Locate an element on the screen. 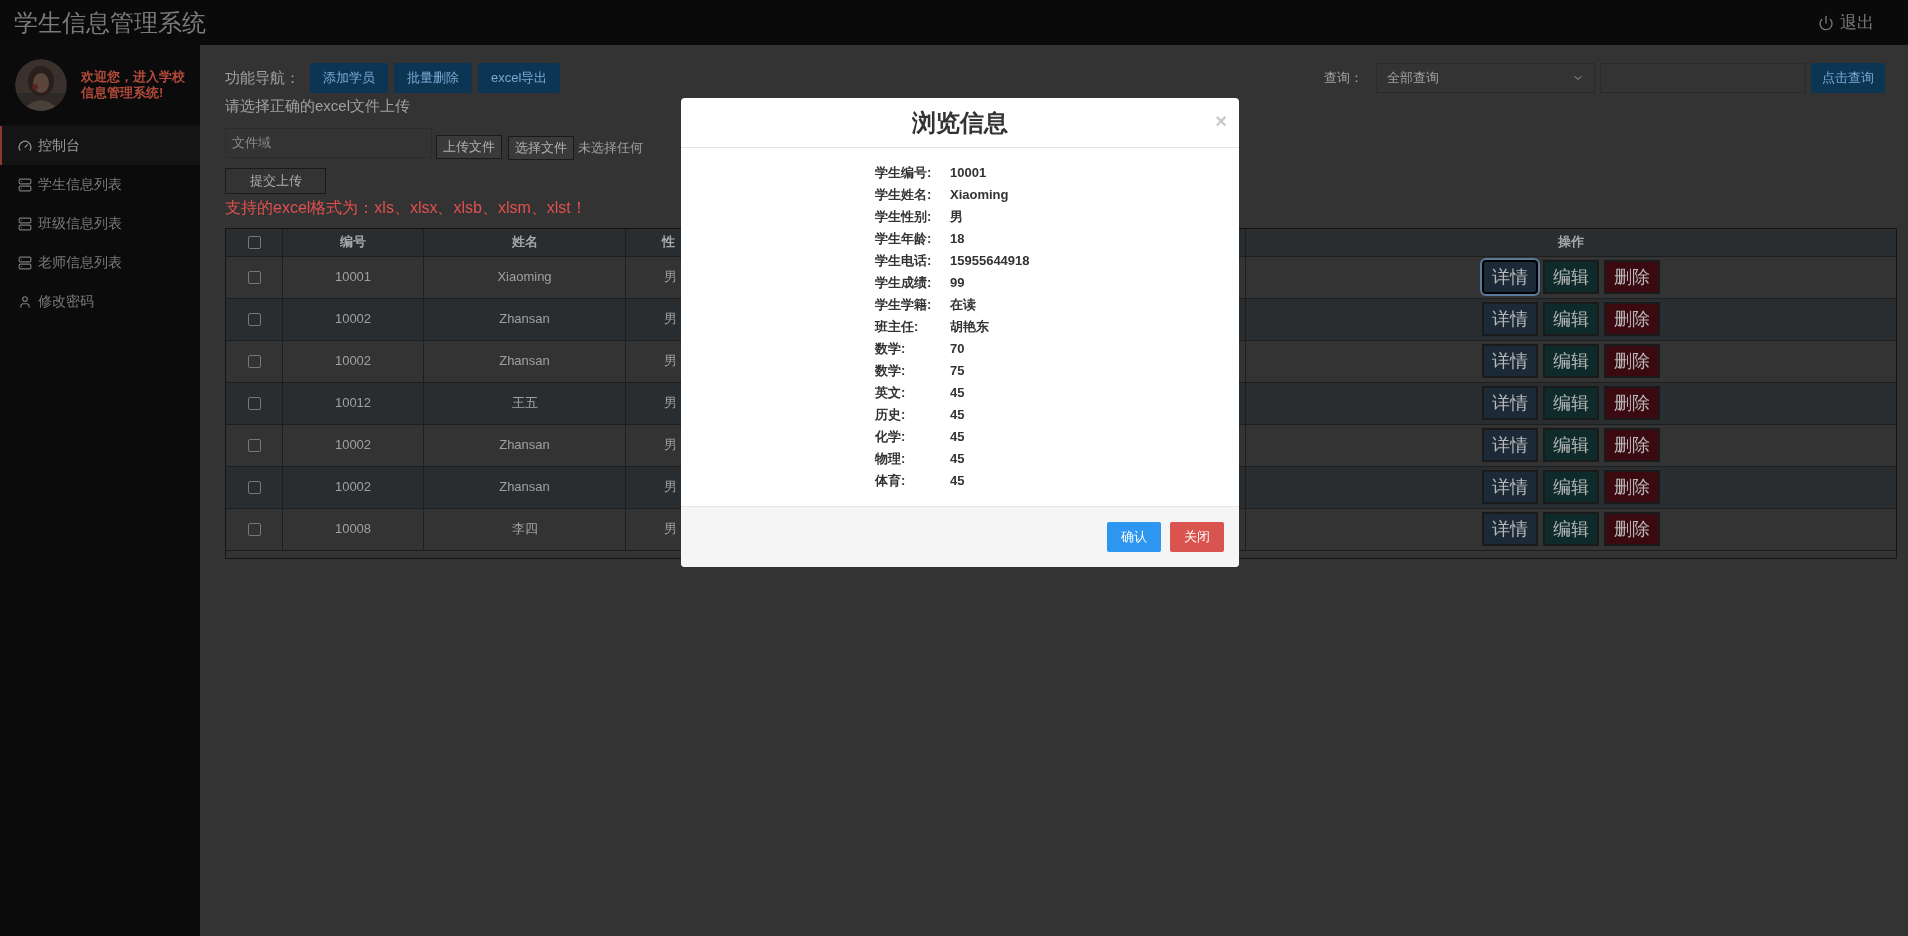  field-value: 10001 is located at coordinates (968, 173).